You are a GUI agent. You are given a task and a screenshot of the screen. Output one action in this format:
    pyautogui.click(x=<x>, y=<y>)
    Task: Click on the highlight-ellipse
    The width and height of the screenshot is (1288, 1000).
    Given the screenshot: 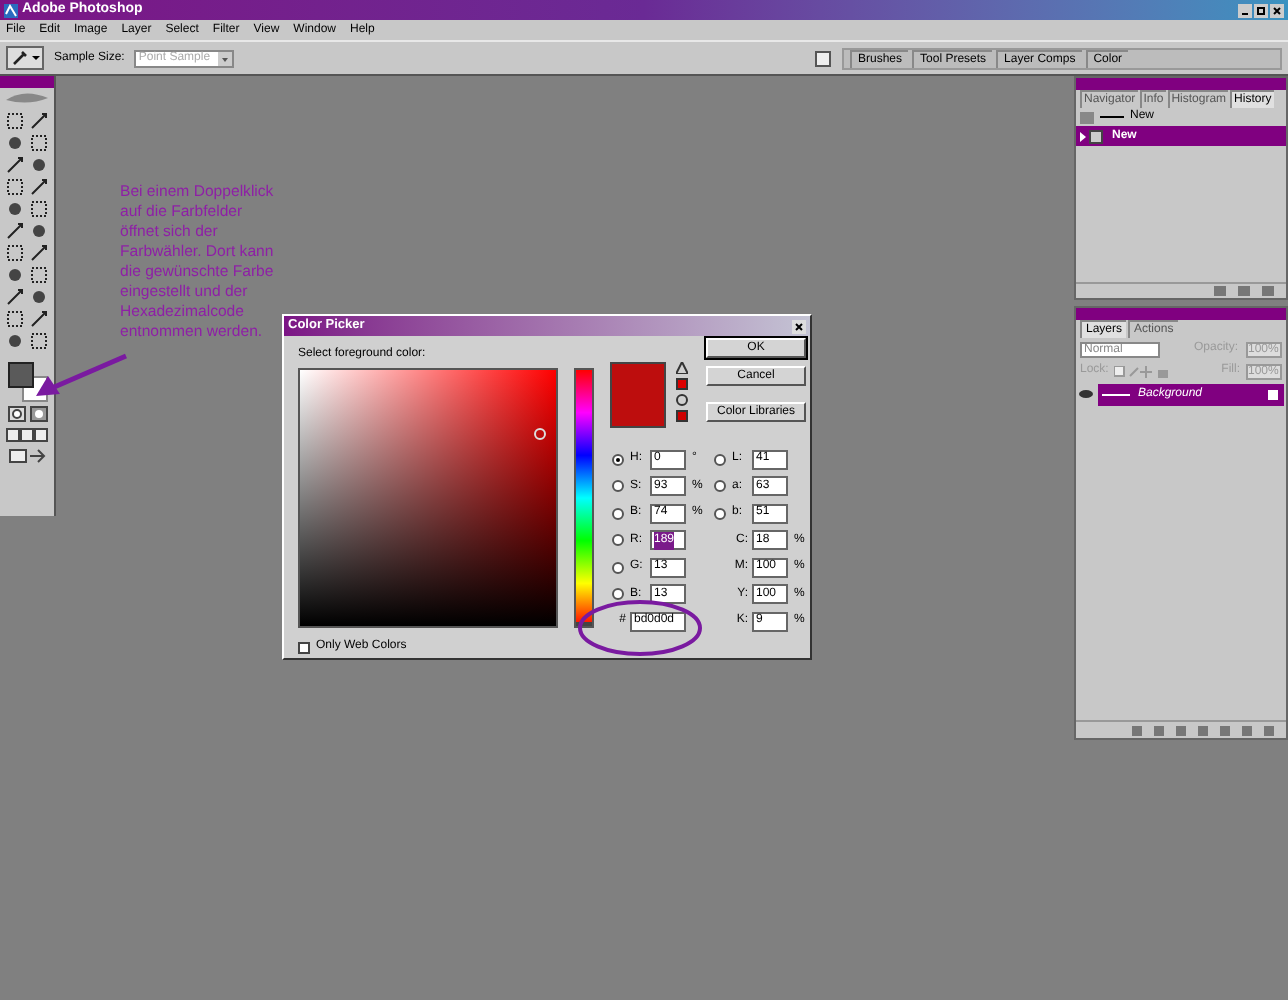 What is the action you would take?
    pyautogui.click(x=640, y=628)
    